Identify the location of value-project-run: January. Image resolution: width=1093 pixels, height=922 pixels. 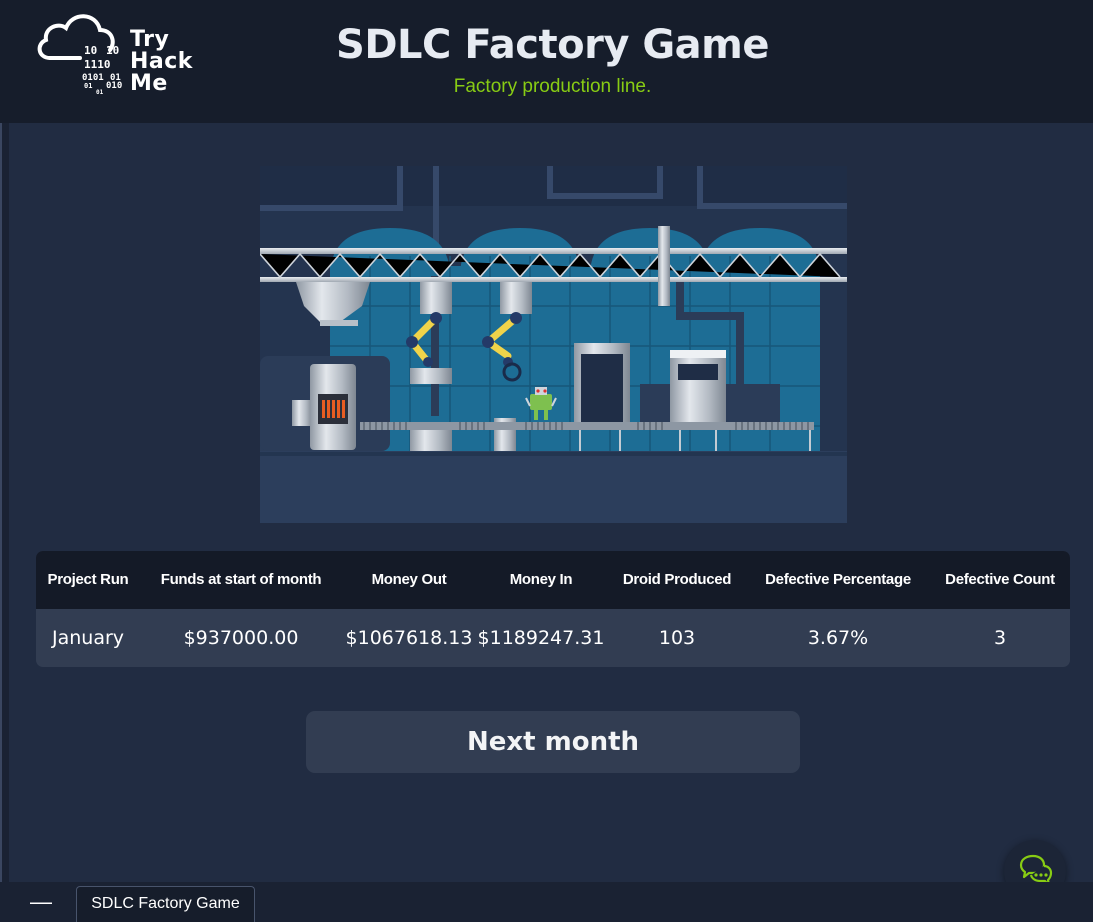
(88, 638).